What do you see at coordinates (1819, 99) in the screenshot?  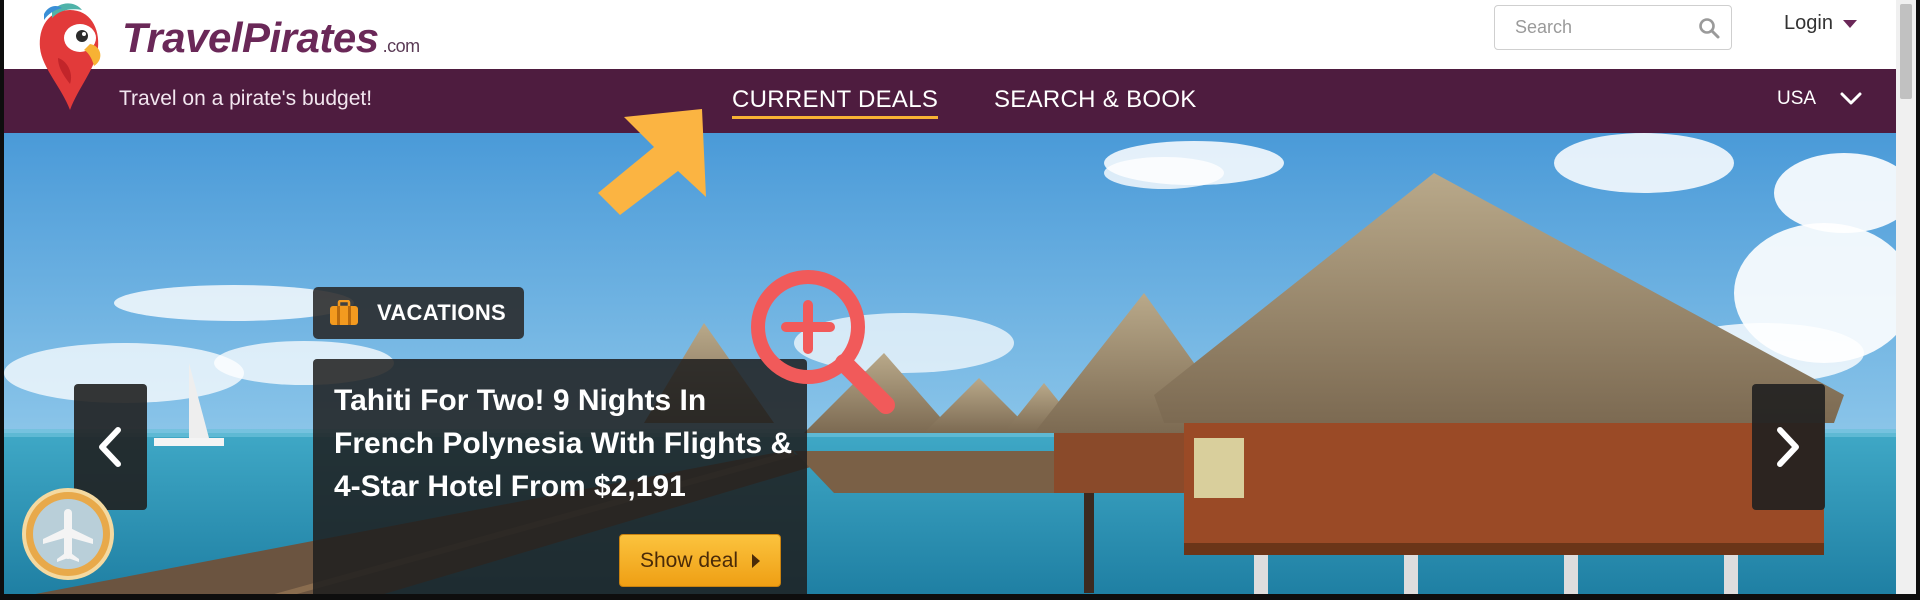 I see `country-selector: USA` at bounding box center [1819, 99].